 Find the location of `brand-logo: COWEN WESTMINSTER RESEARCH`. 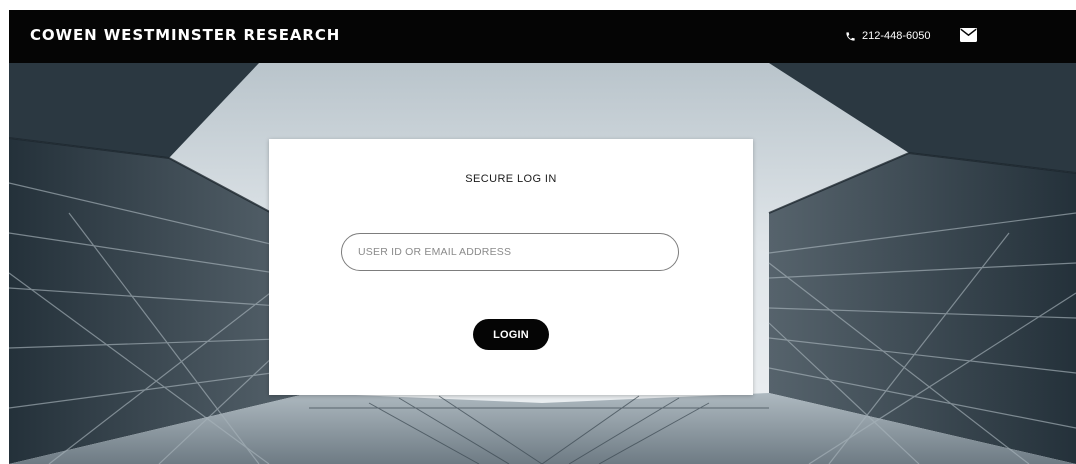

brand-logo: COWEN WESTMINSTER RESEARCH is located at coordinates (185, 35).